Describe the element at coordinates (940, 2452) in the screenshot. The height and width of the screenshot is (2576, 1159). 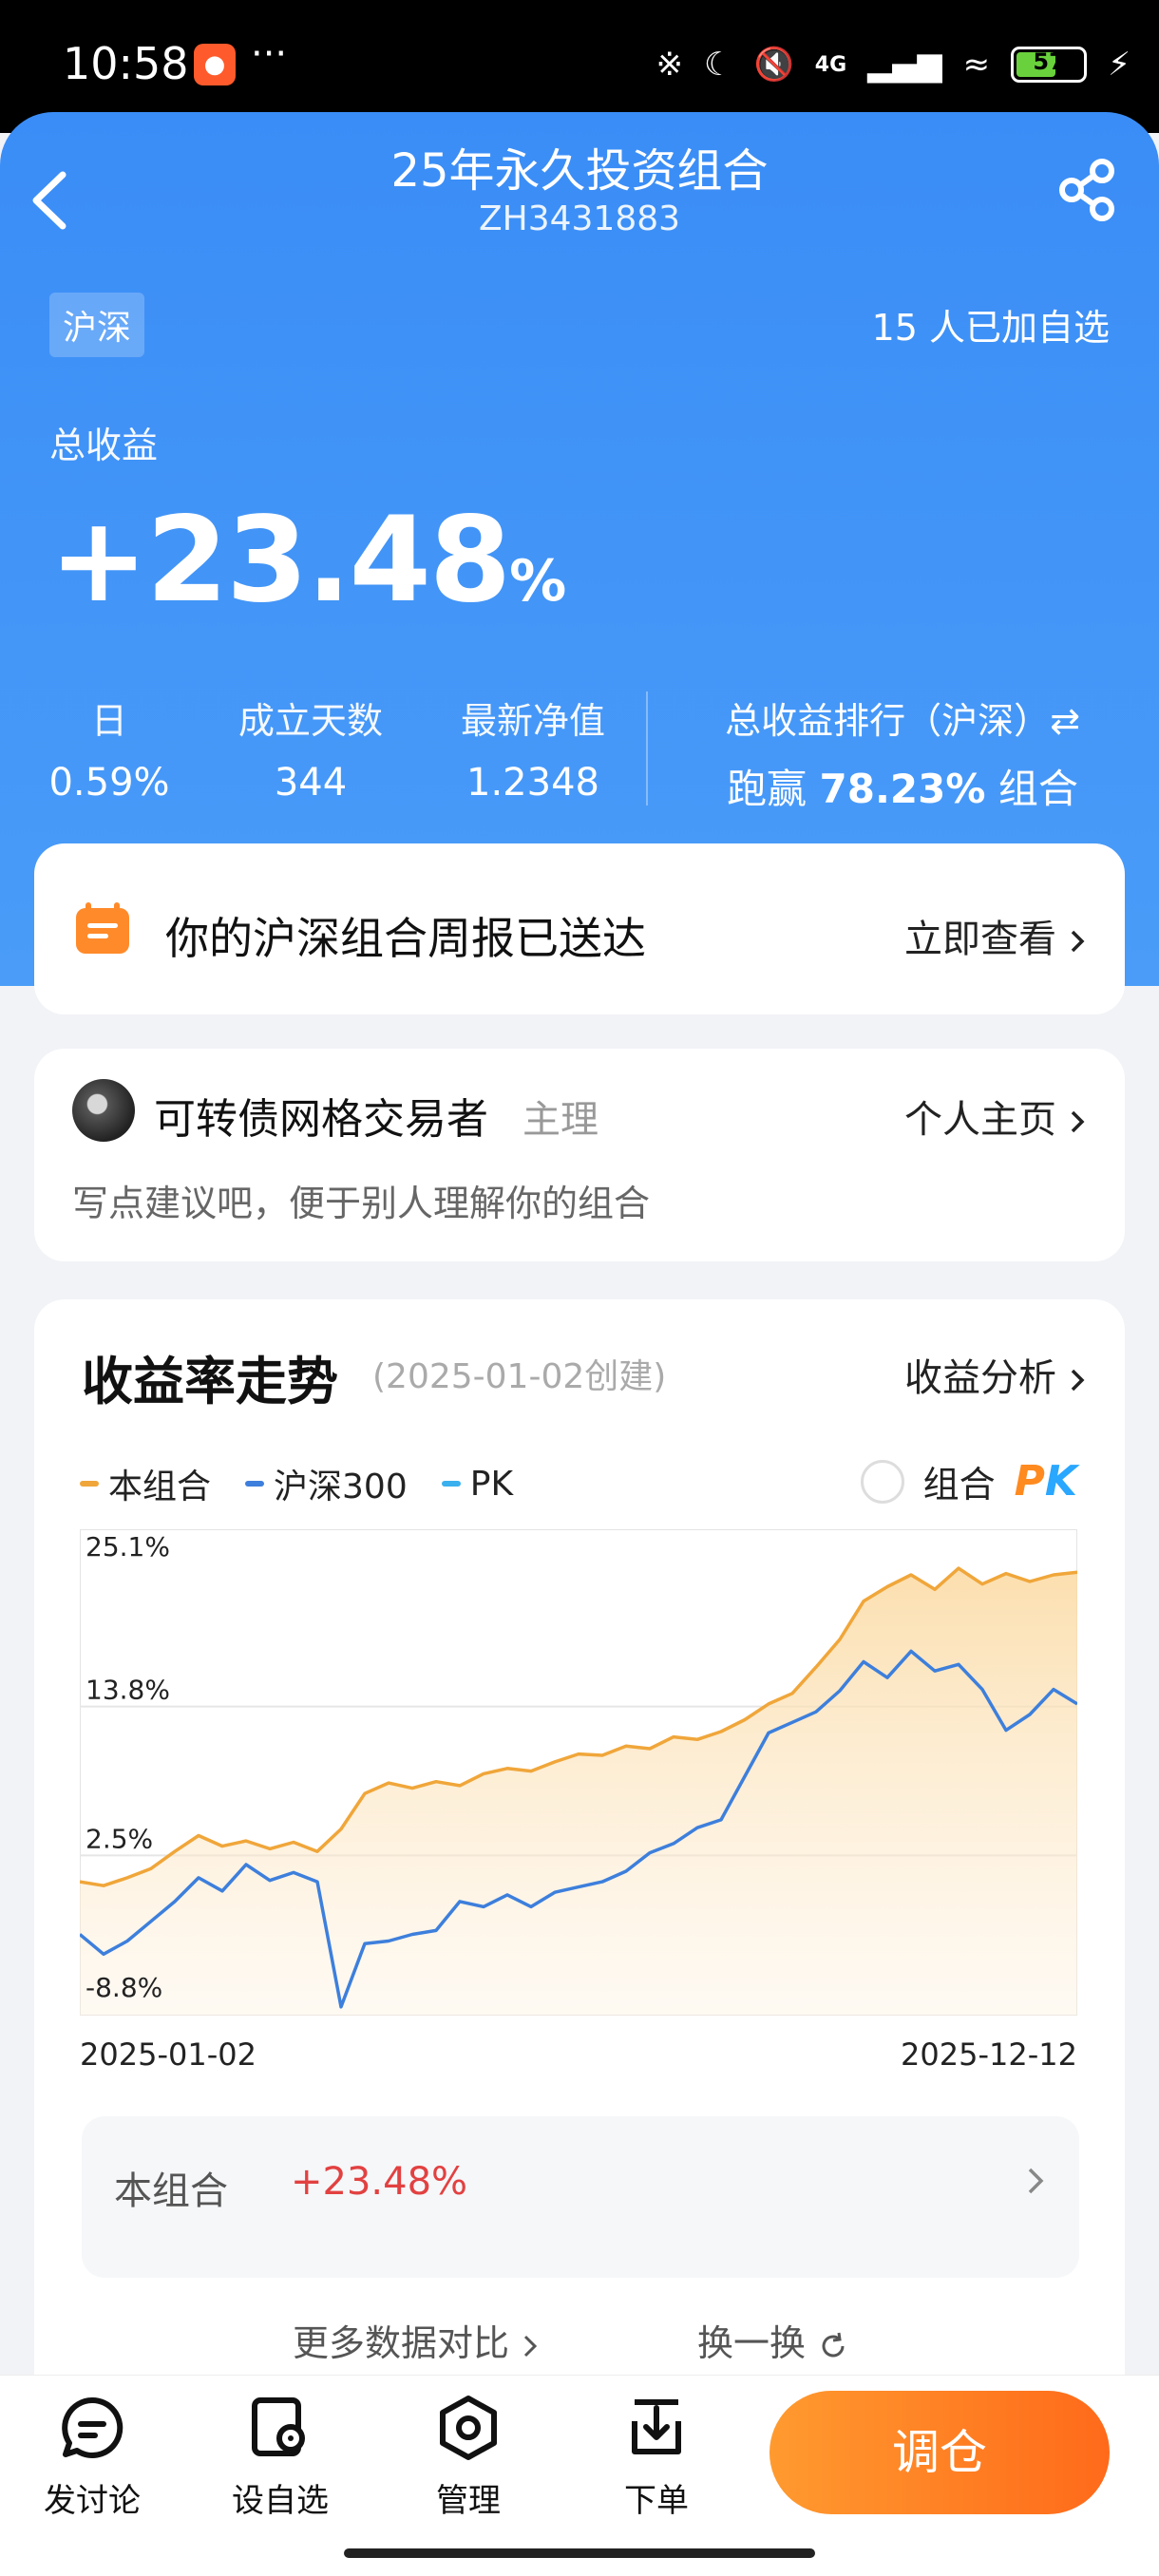
I see `rebalance-button: 调仓` at that location.